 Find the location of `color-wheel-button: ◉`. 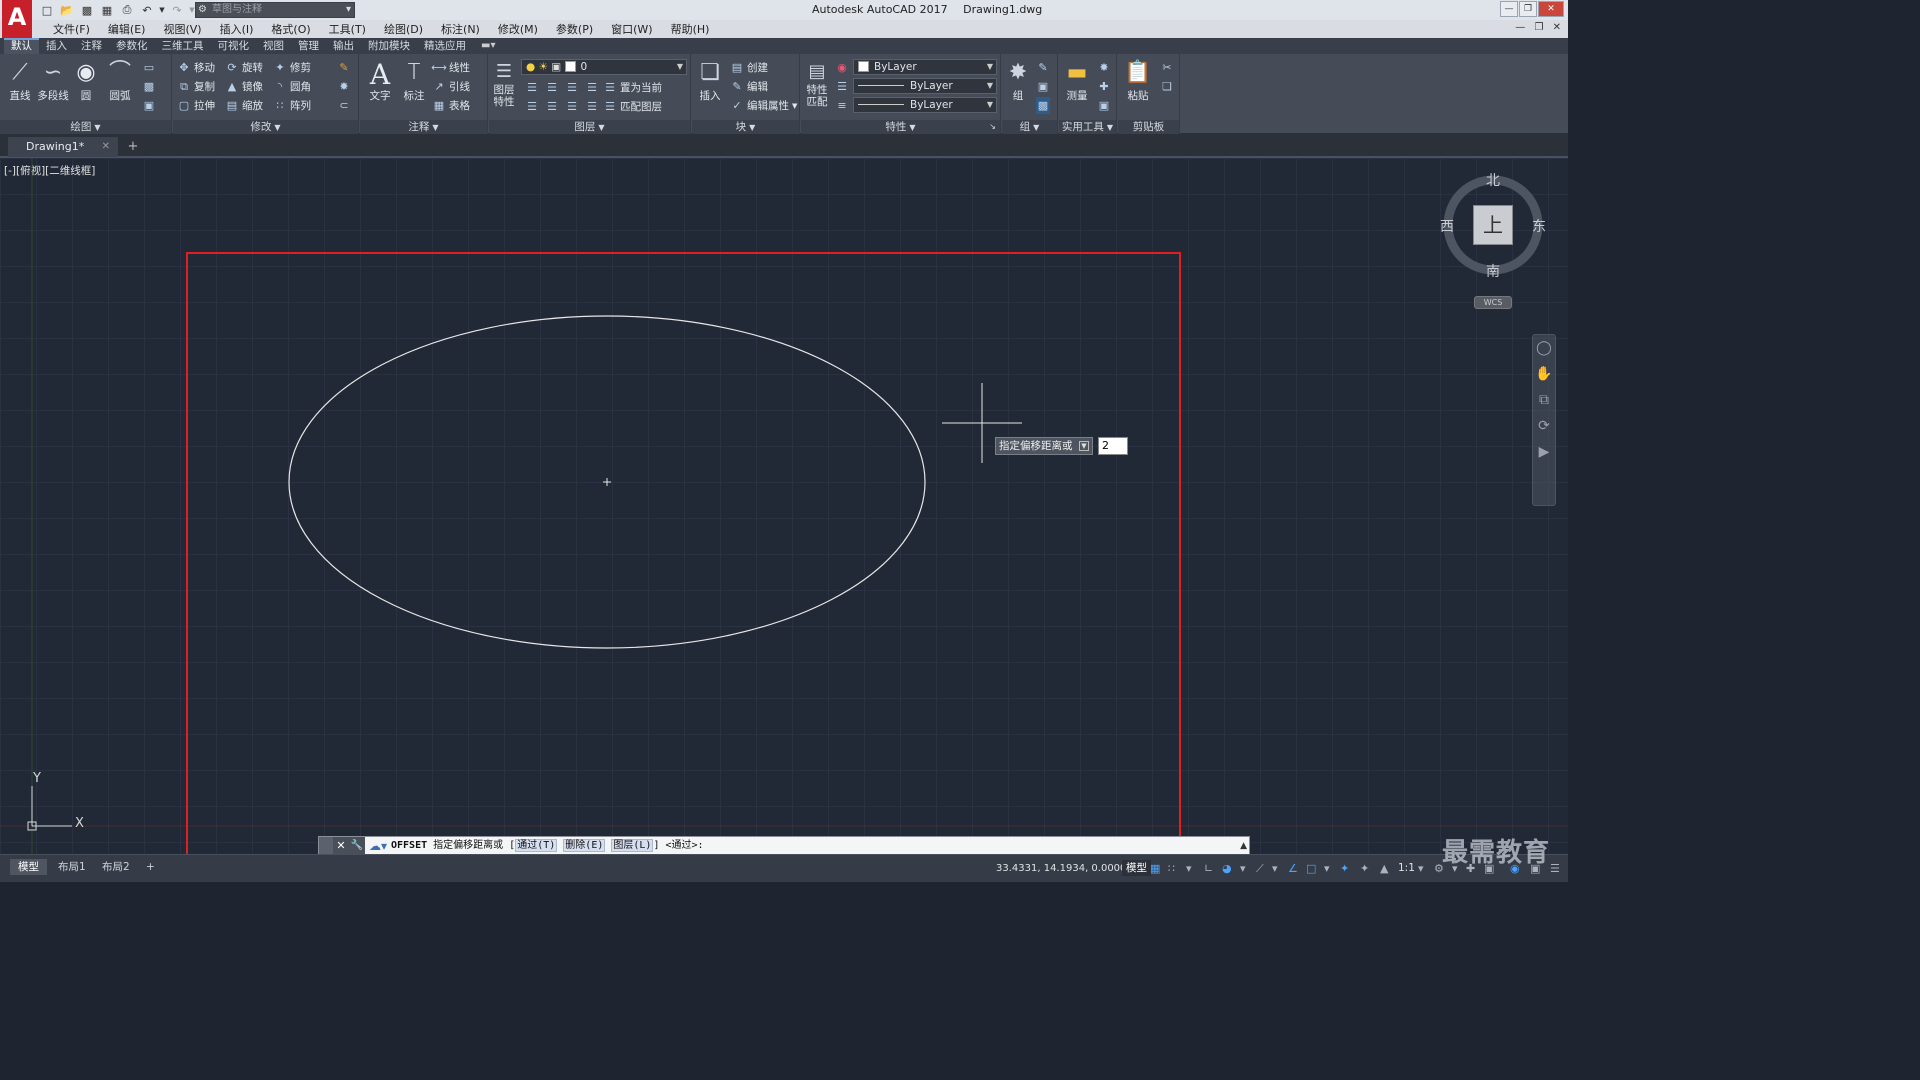

color-wheel-button: ◉ is located at coordinates (842, 67).